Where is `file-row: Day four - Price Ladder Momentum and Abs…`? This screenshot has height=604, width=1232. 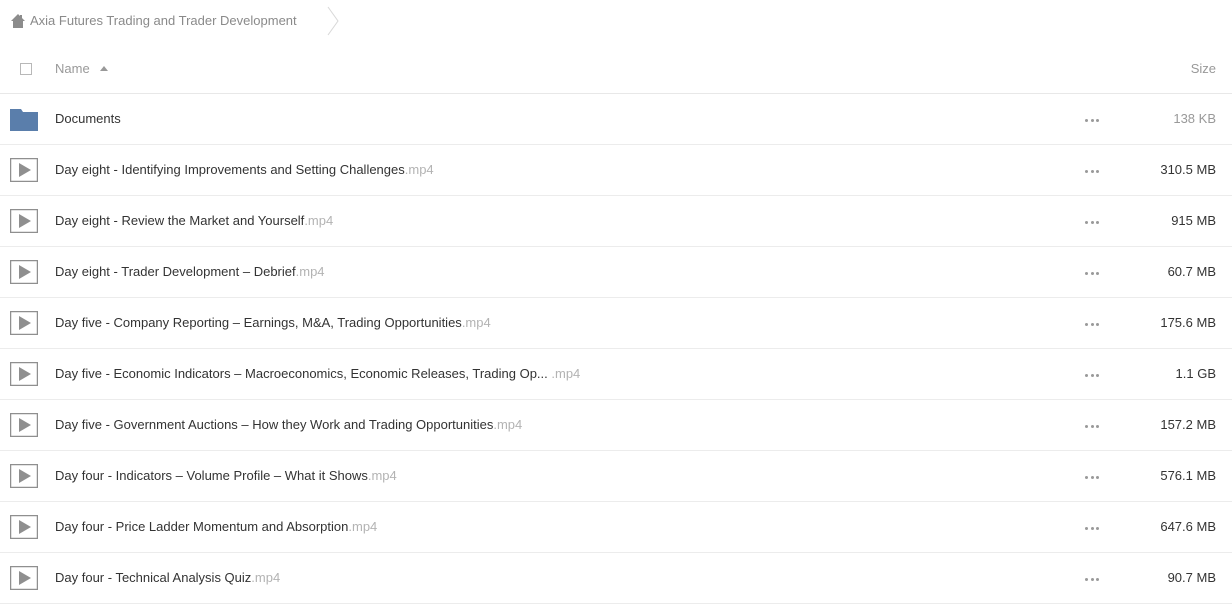 file-row: Day four - Price Ladder Momentum and Abs… is located at coordinates (616, 527).